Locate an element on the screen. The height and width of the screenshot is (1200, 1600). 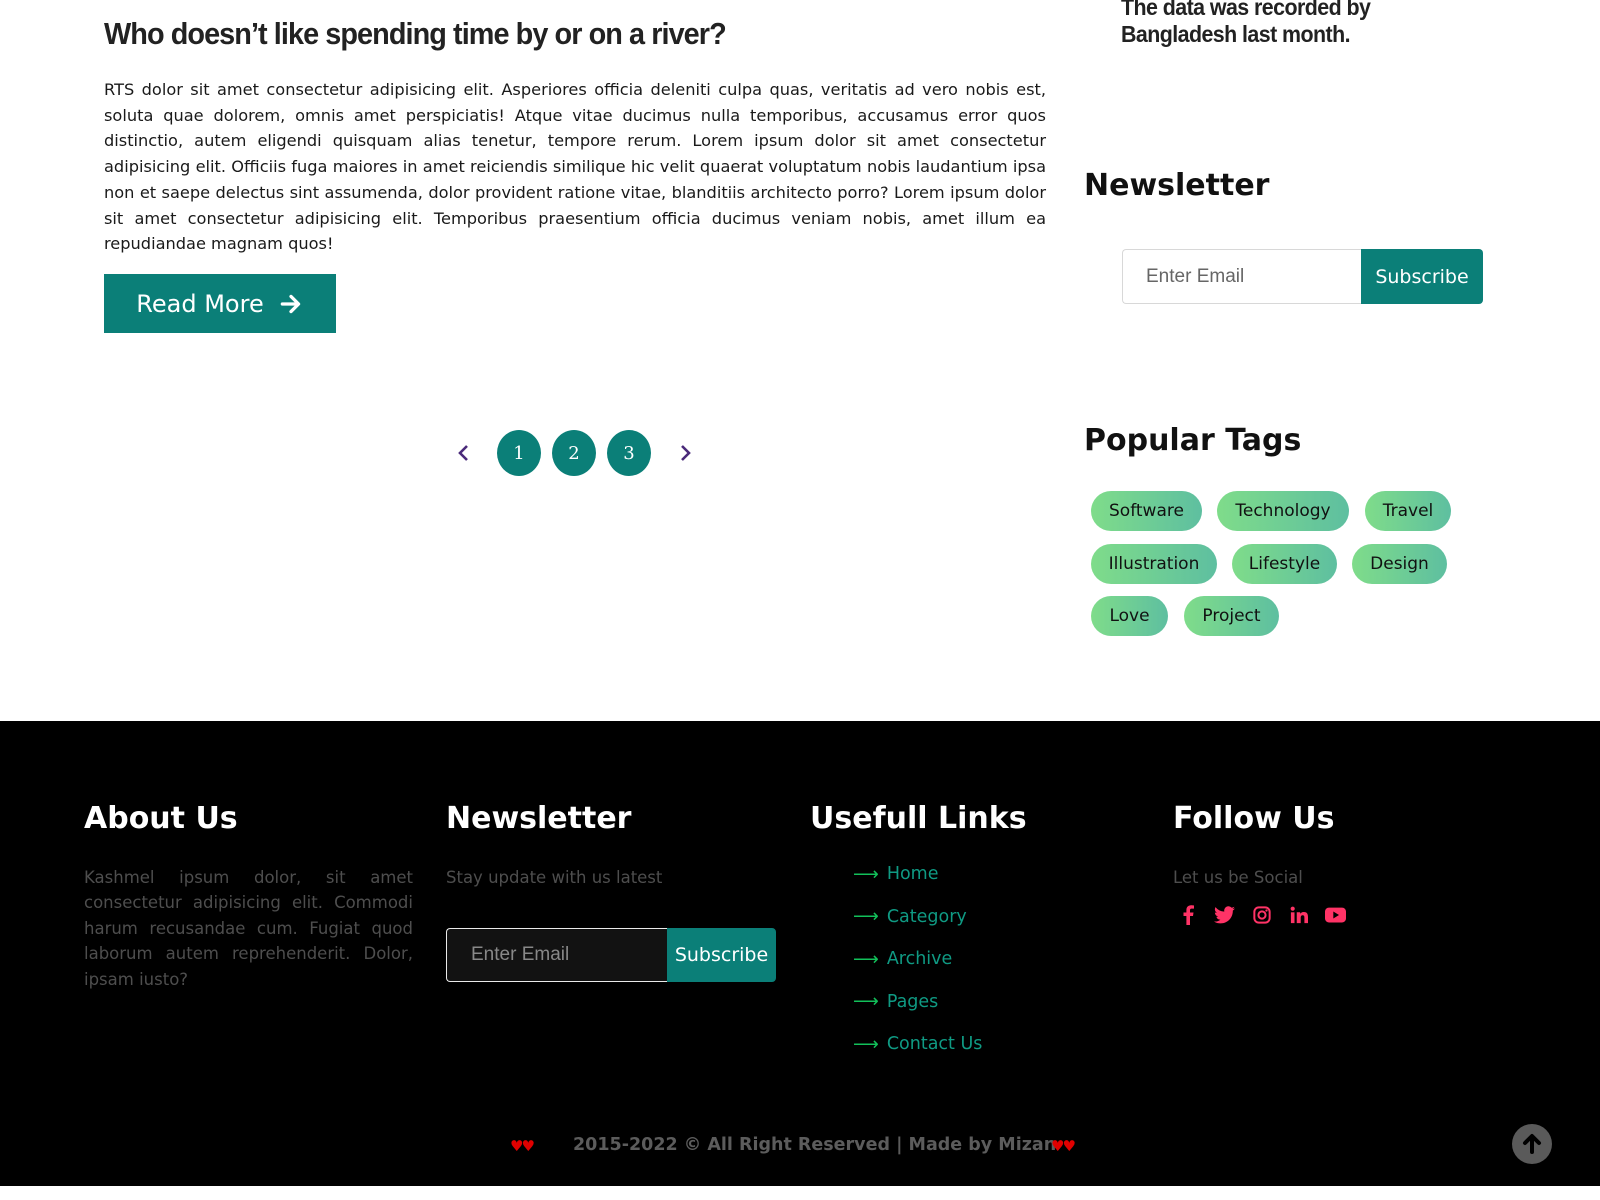
footer-link-archive: ⟶ Archive is located at coordinates (917, 959).